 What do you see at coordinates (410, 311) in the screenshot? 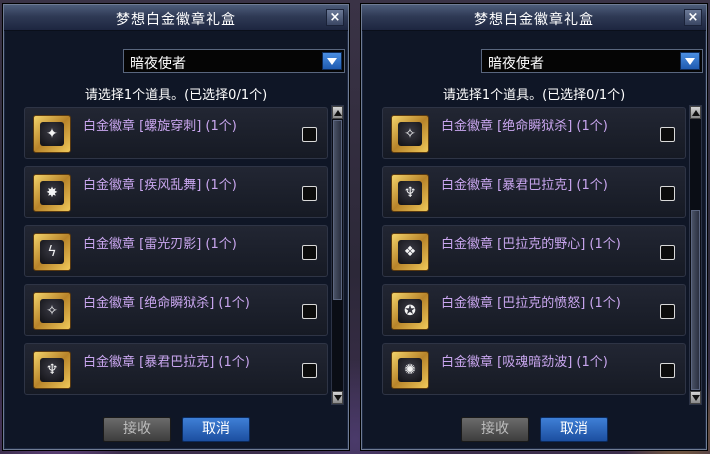
I see `barak-wrath-icon: ✪` at bounding box center [410, 311].